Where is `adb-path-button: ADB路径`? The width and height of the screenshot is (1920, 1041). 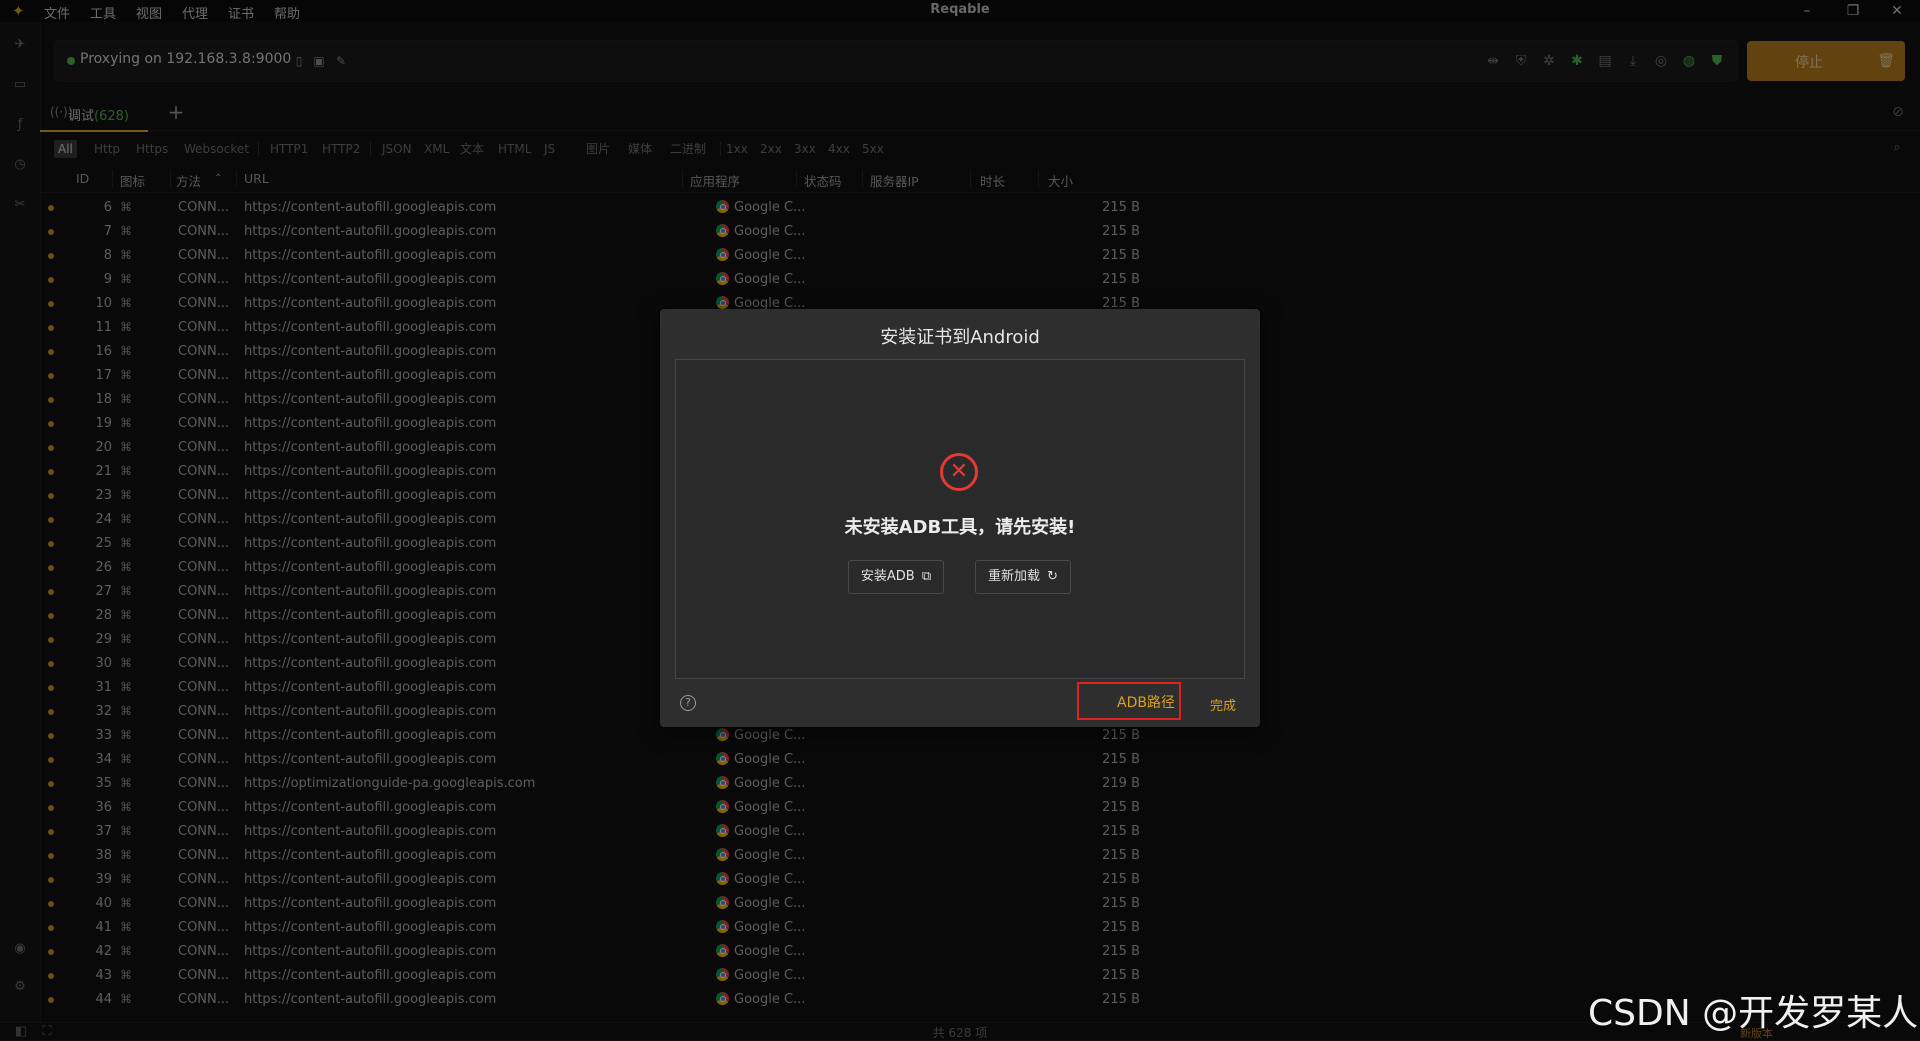 adb-path-button: ADB路径 is located at coordinates (1129, 701).